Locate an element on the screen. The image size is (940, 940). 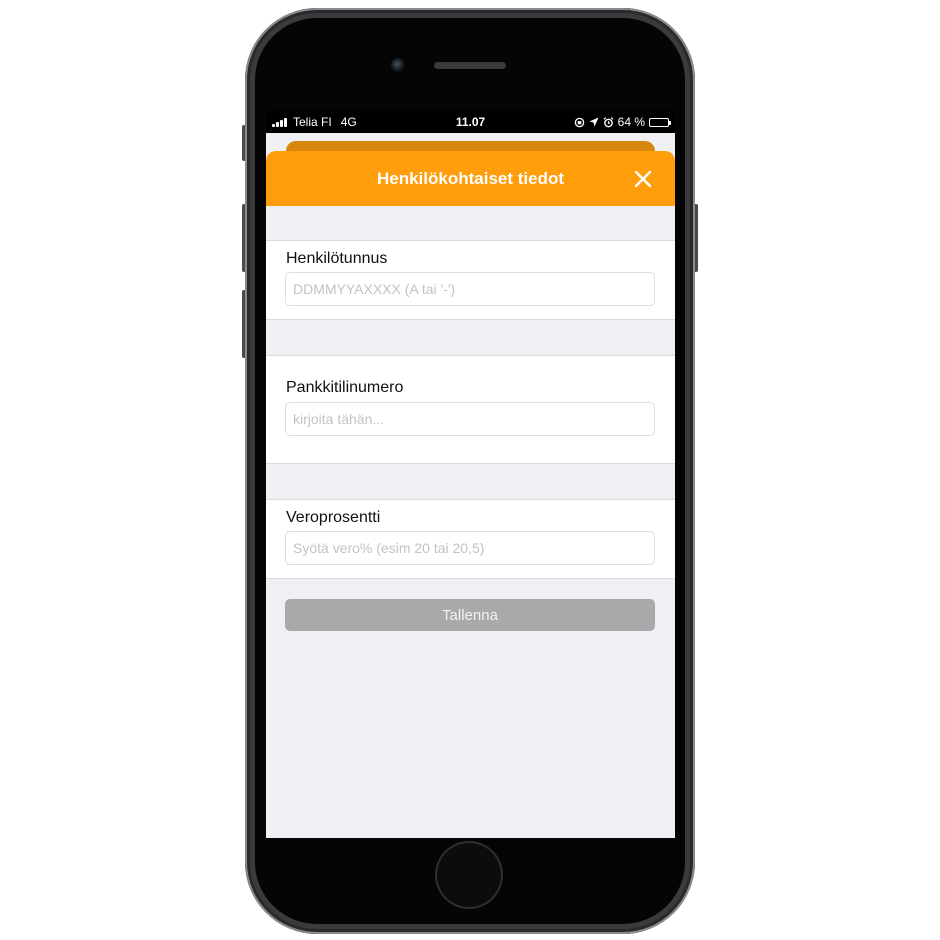
save-button: Tallenna is located at coordinates (470, 615).